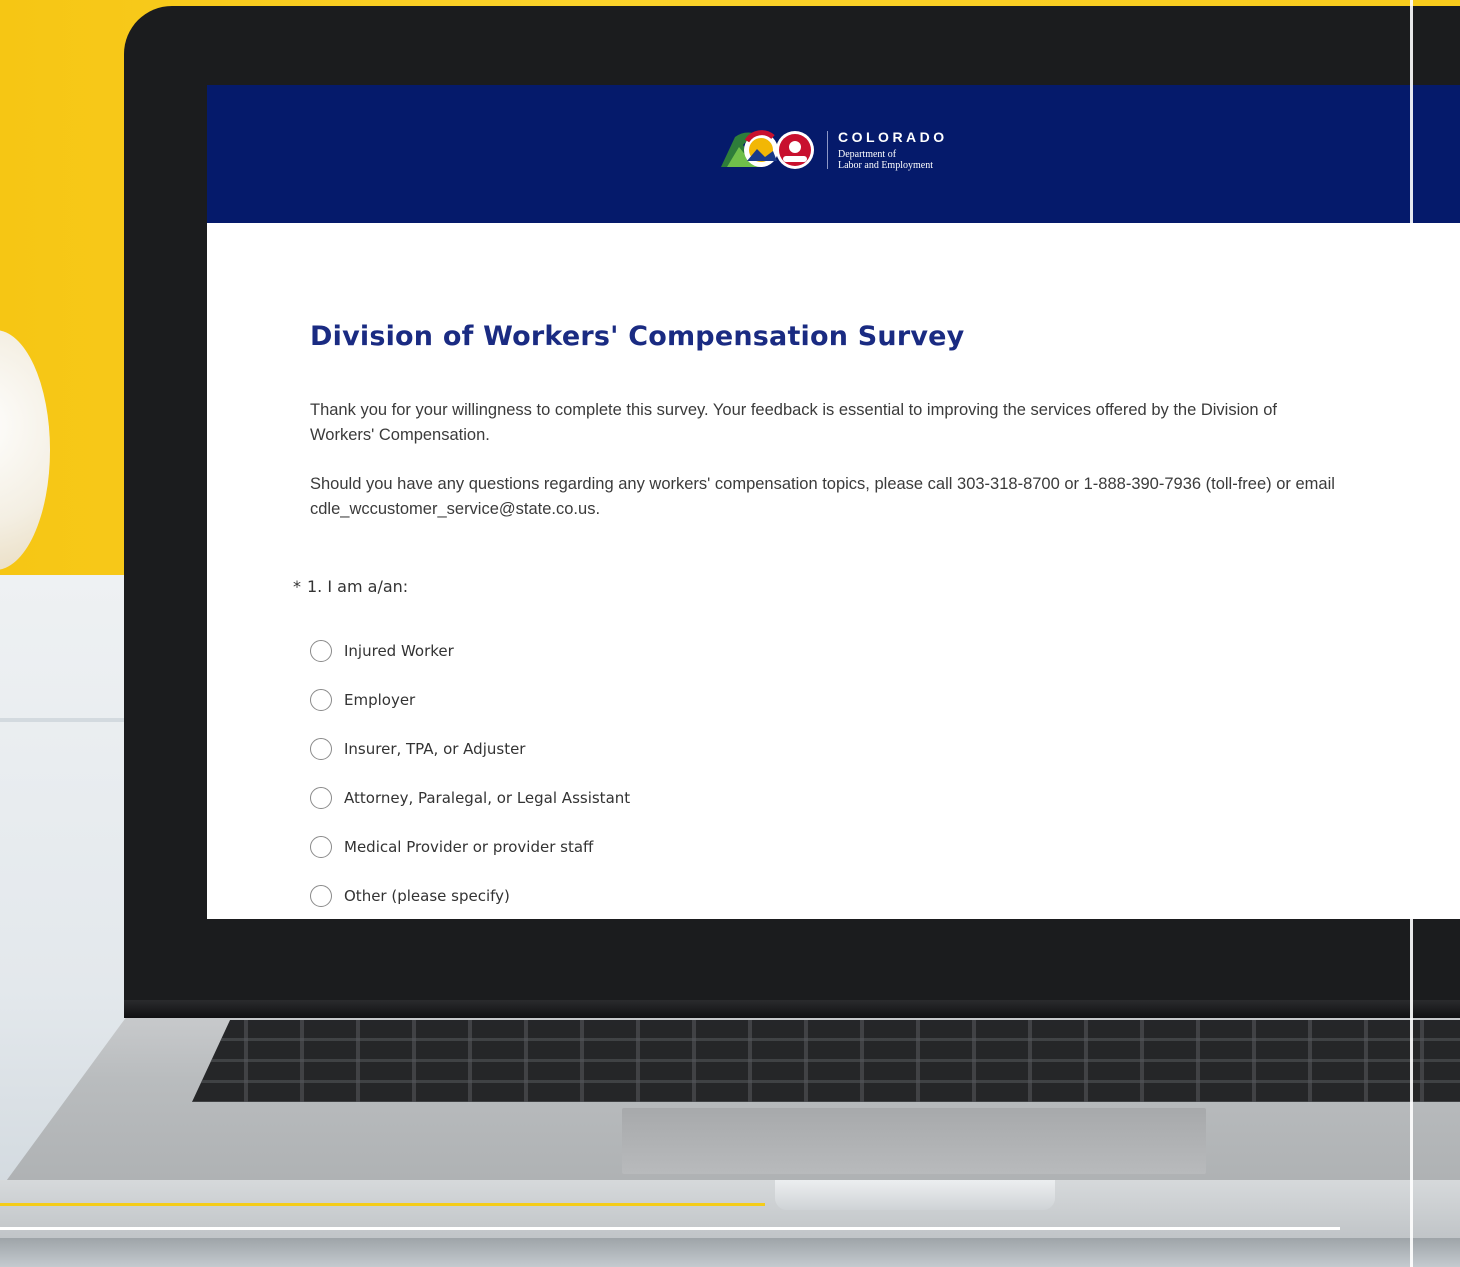 The image size is (1460, 1267). What do you see at coordinates (637, 336) in the screenshot?
I see `survey-title: Division of Workers' Compensation Survey` at bounding box center [637, 336].